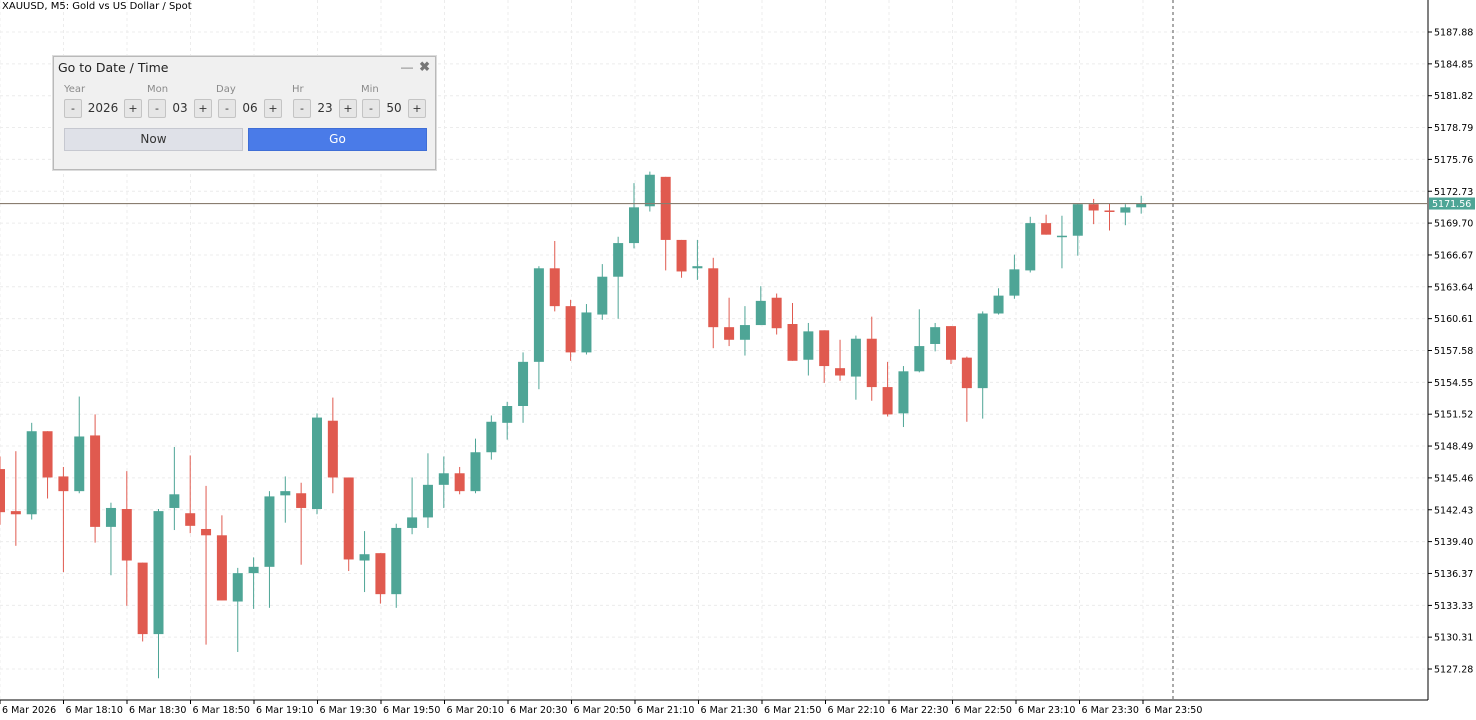 The height and width of the screenshot is (720, 1476). I want to click on time-tick-label: 6 Mar 21:30, so click(729, 710).